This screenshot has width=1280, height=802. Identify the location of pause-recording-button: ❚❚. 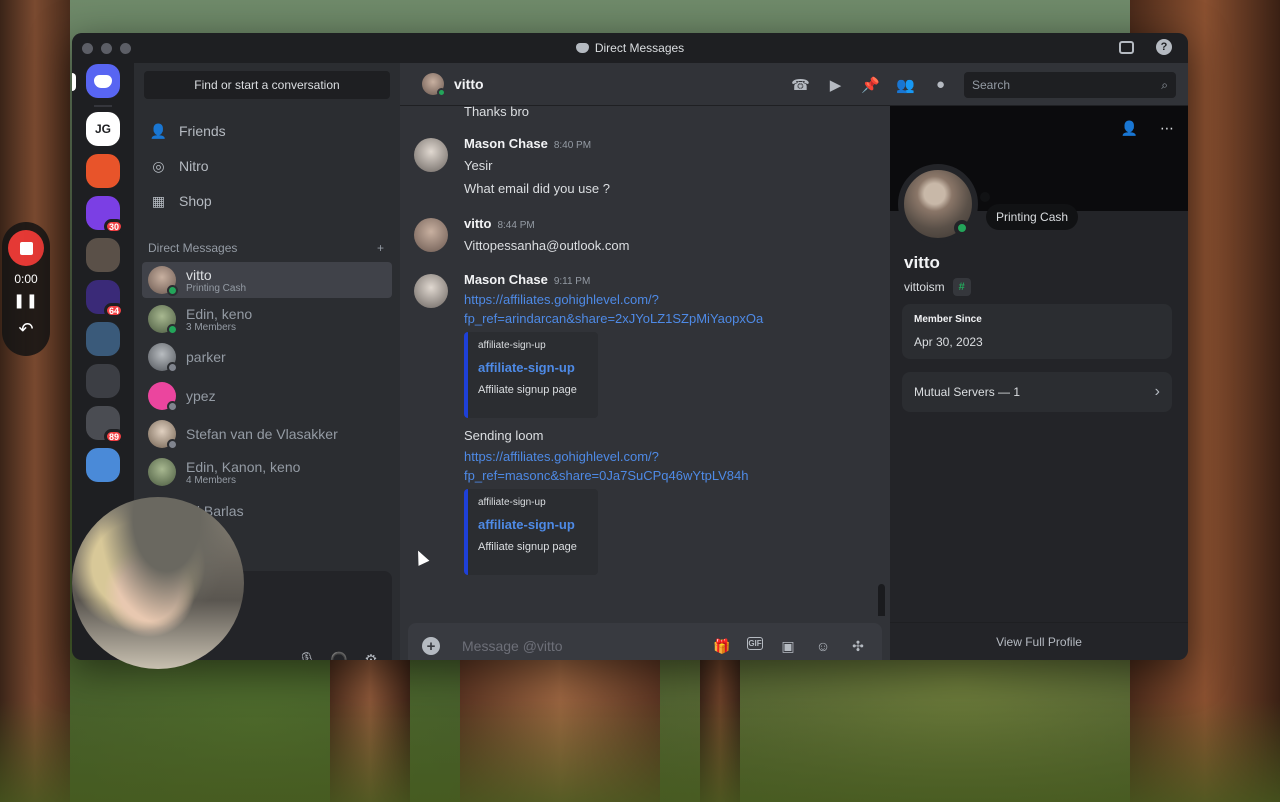
(25, 300).